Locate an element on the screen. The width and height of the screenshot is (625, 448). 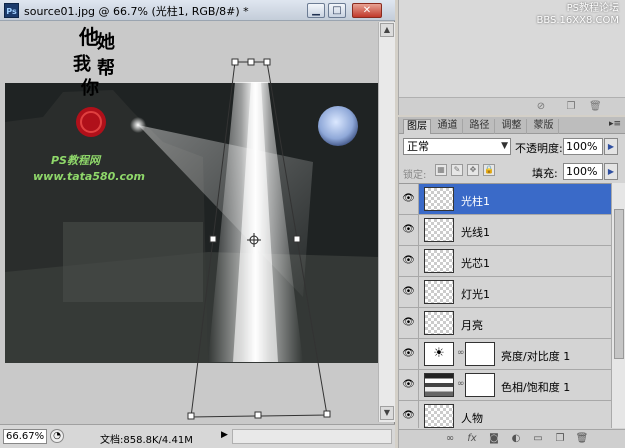
new-item-icon: ❐ is located at coordinates (571, 107).